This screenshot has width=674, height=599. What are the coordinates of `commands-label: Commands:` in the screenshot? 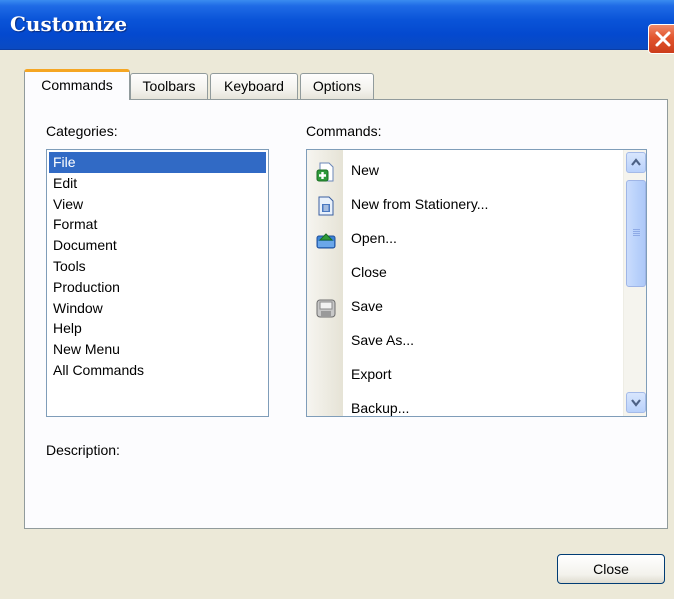 It's located at (344, 131).